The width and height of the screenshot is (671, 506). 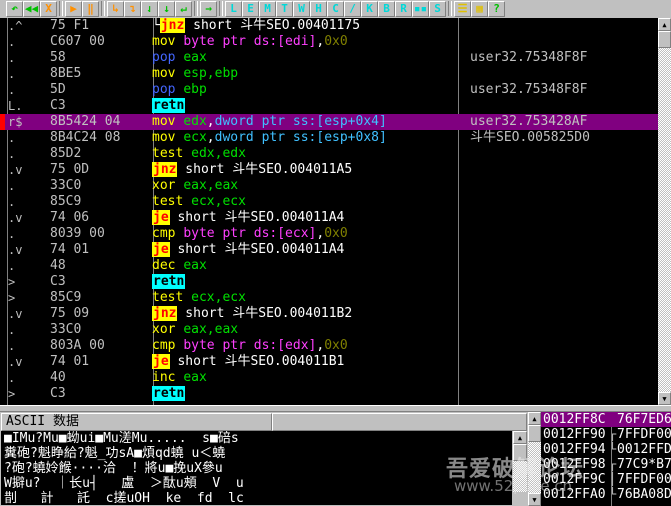 What do you see at coordinates (329, 106) in the screenshot?
I see `disassembly-row: L. C3 retn` at bounding box center [329, 106].